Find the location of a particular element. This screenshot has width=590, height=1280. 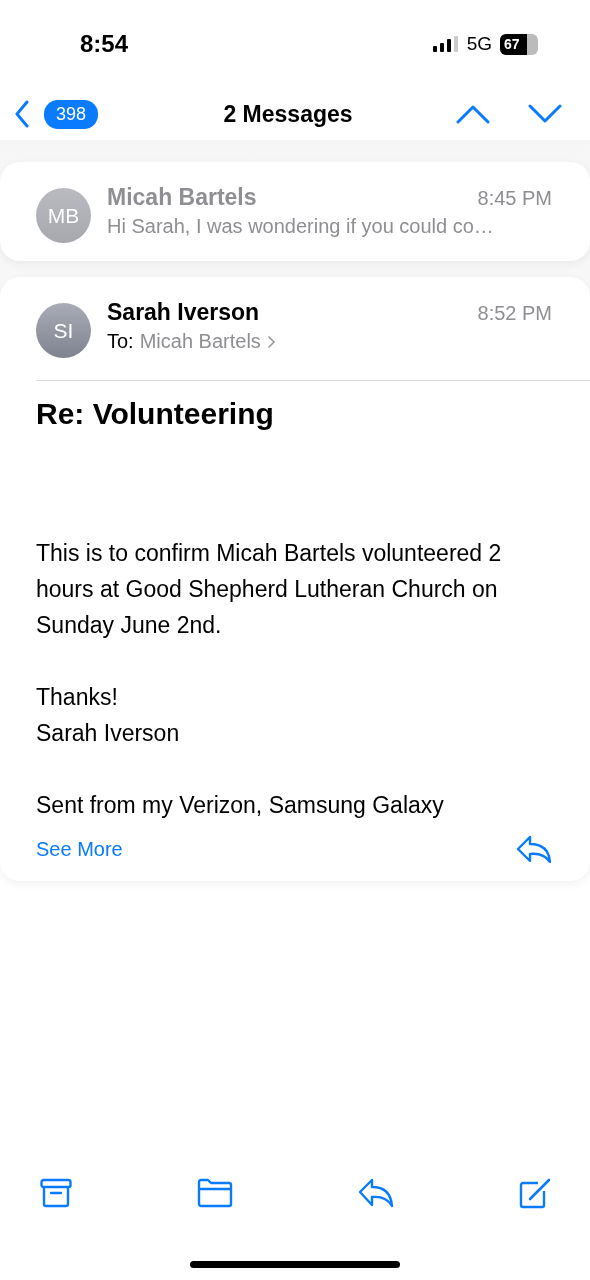

status-time: 8:54 is located at coordinates (104, 44).